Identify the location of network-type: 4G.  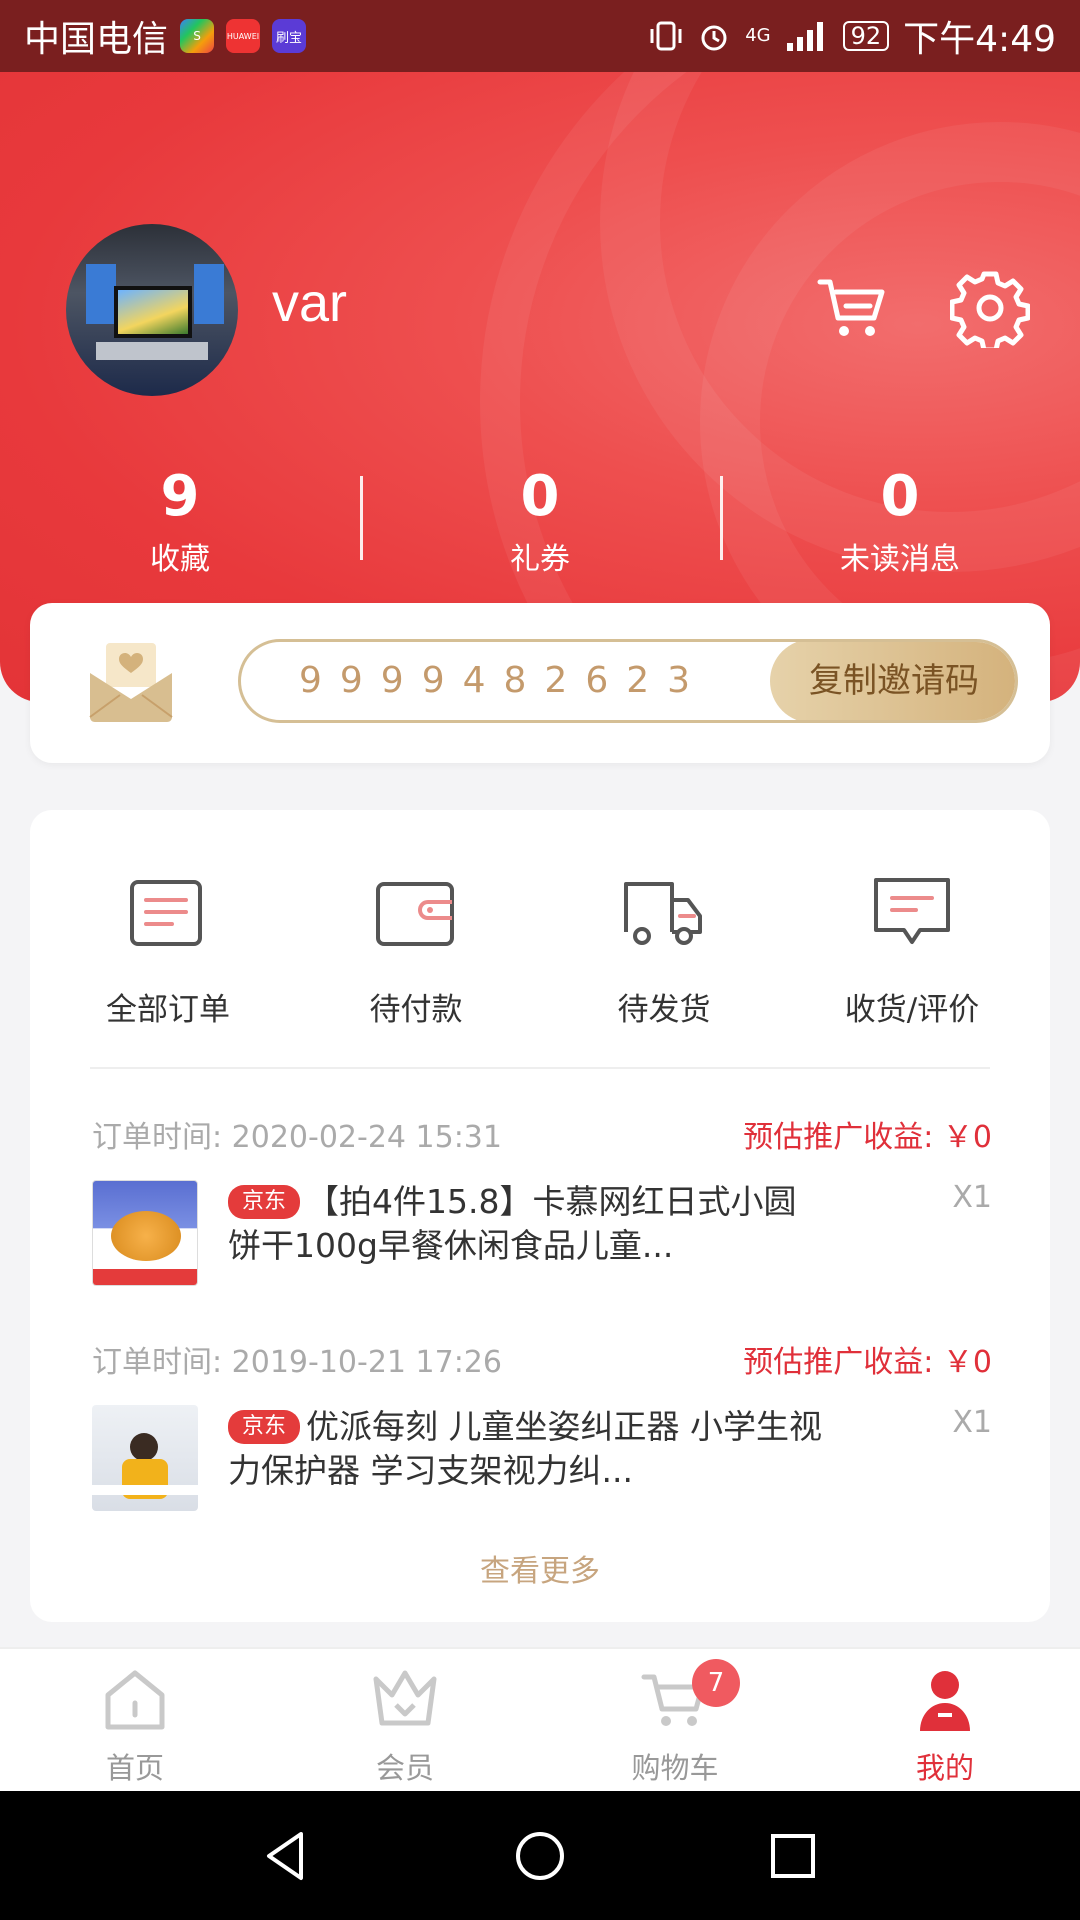
(758, 35).